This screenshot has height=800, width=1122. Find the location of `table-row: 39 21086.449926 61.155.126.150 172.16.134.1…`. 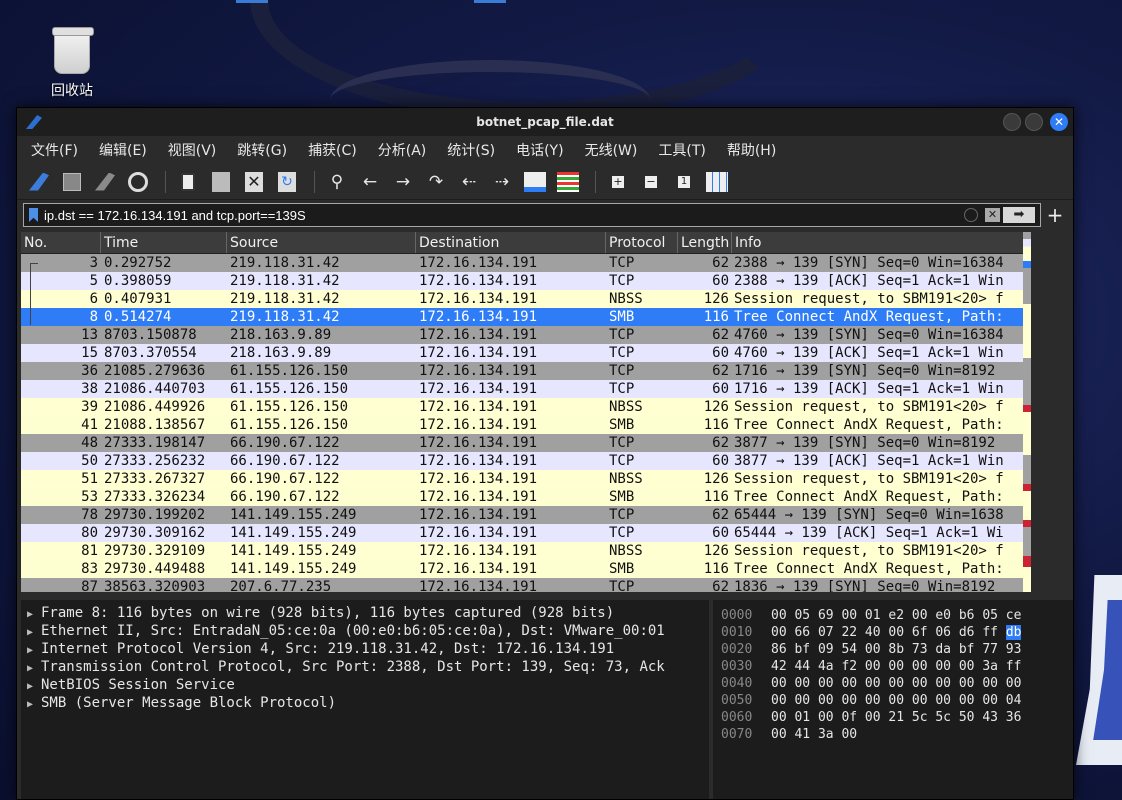

table-row: 39 21086.449926 61.155.126.150 172.16.134.1… is located at coordinates (526, 407).